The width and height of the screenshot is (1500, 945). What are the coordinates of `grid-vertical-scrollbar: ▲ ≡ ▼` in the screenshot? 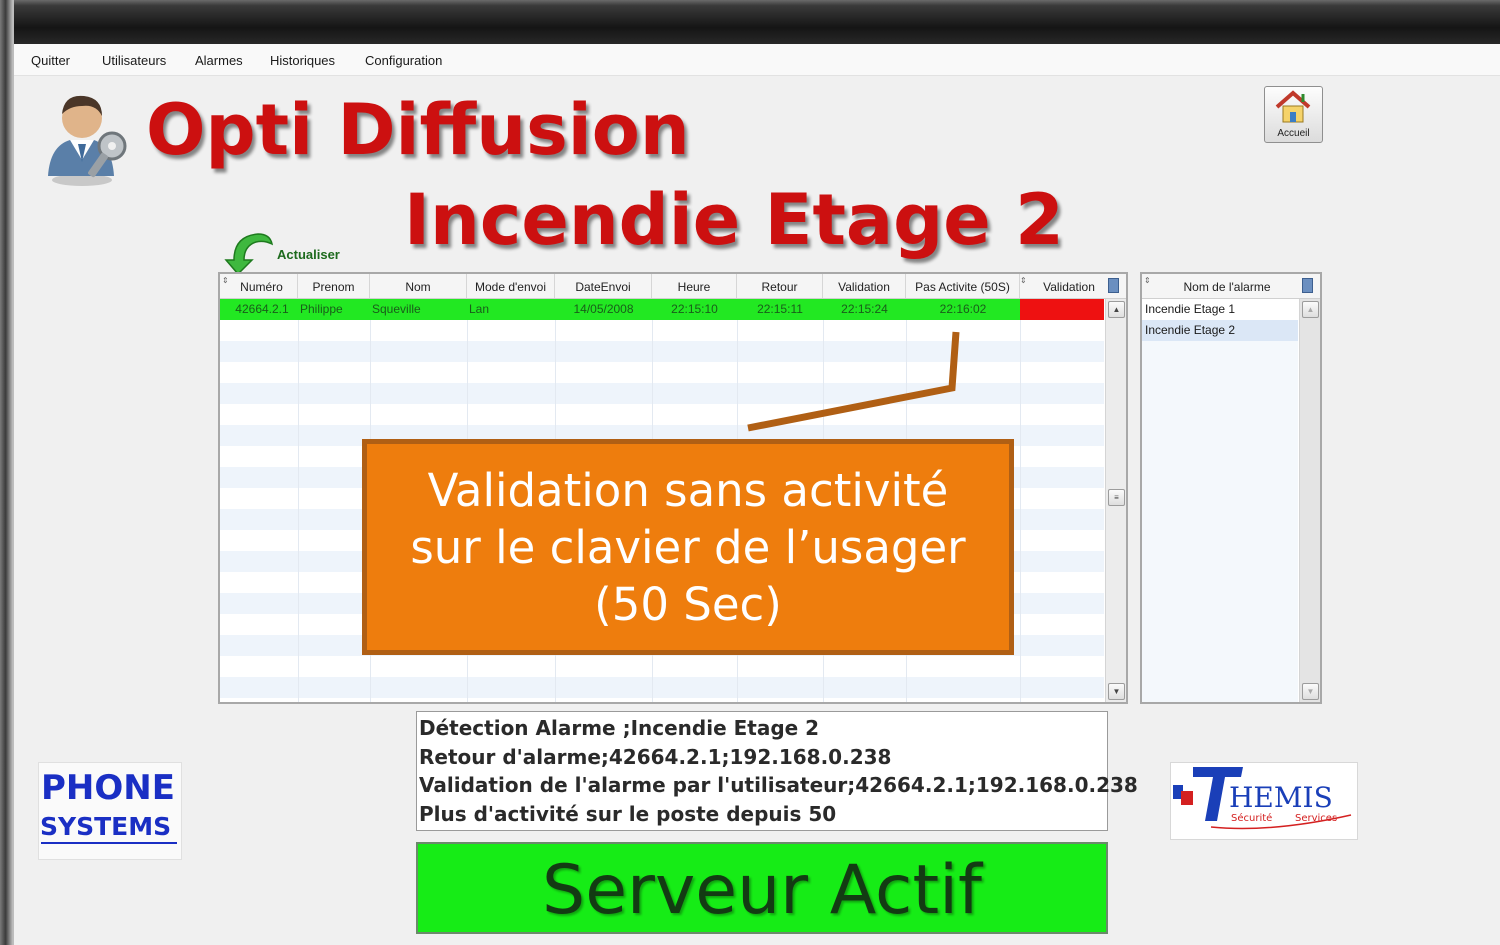 It's located at (1115, 500).